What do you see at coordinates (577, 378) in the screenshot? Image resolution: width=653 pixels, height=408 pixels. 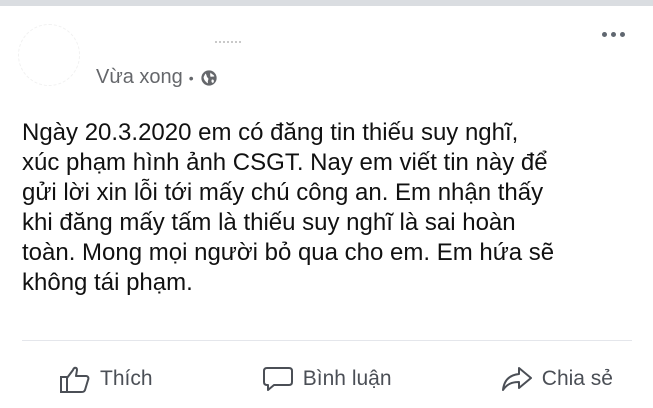 I see `share-label: Chia sẻ` at bounding box center [577, 378].